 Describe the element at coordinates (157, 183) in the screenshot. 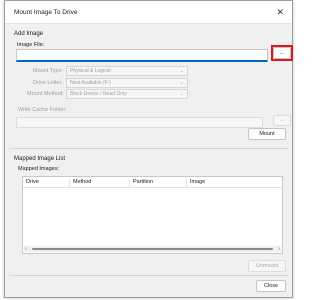

I see `column-header-partition: Partition` at that location.